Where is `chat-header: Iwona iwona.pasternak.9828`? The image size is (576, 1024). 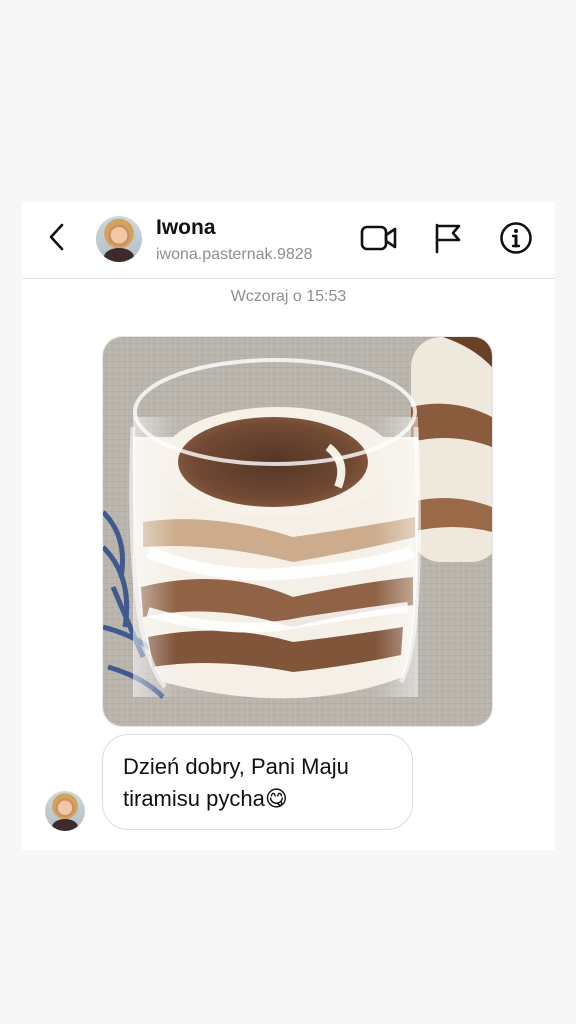
chat-header: Iwona iwona.pasternak.9828 is located at coordinates (288, 240).